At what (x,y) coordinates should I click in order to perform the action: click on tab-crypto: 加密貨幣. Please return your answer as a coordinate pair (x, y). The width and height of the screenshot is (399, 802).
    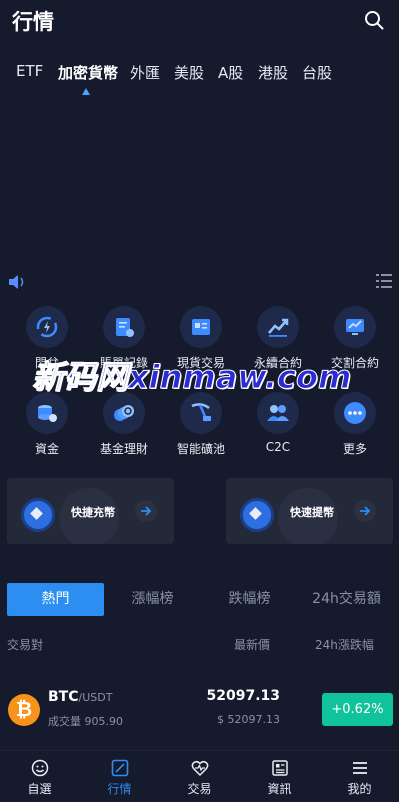
    Looking at the image, I should click on (88, 72).